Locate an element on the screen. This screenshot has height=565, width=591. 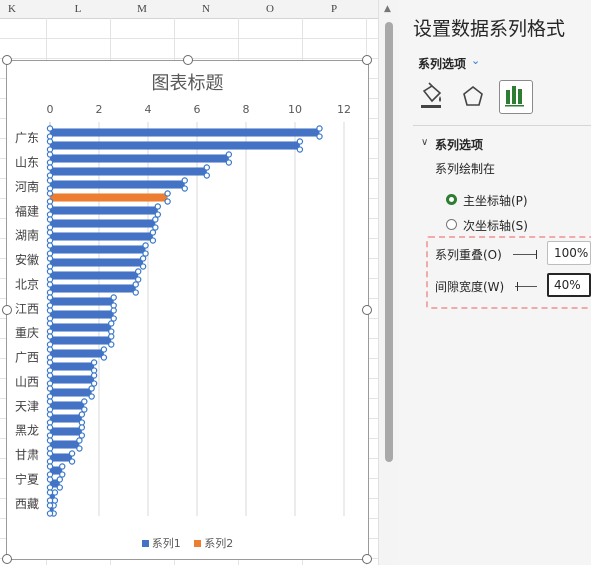
plot-series-on-label: 系列绘制在 is located at coordinates (465, 169).